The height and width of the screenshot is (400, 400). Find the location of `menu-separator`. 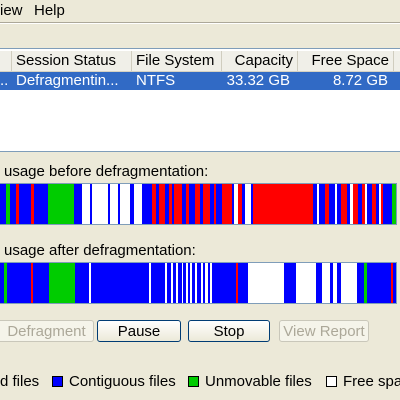

menu-separator is located at coordinates (200, 23).